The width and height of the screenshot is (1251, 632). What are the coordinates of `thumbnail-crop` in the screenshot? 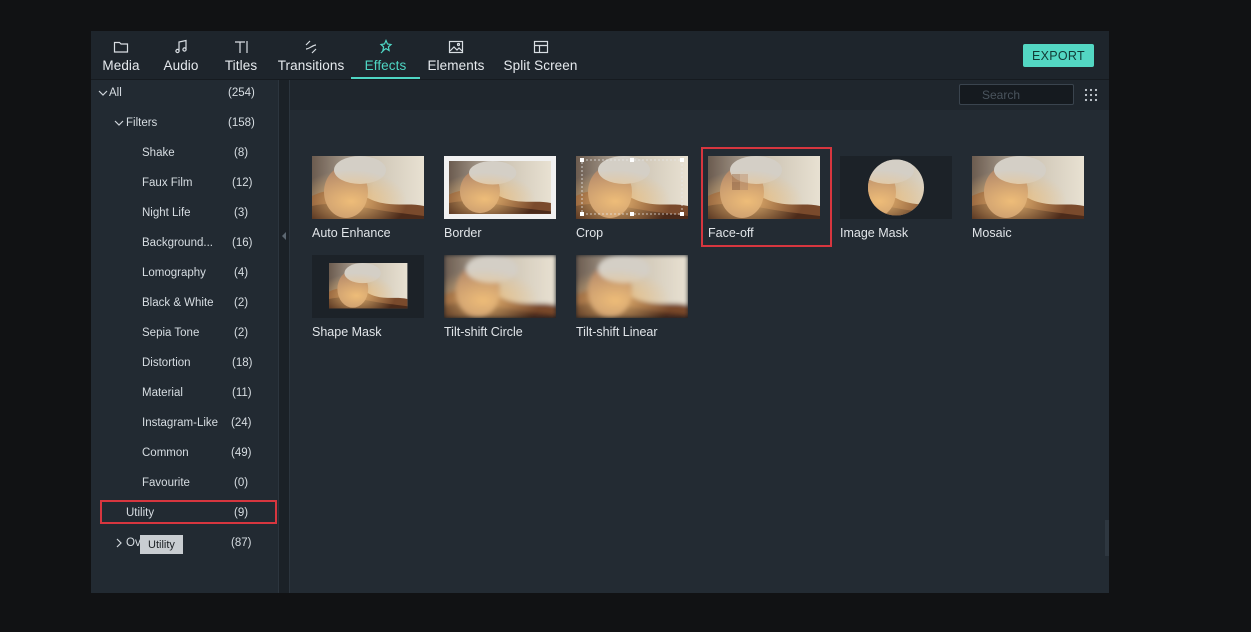 It's located at (632, 187).